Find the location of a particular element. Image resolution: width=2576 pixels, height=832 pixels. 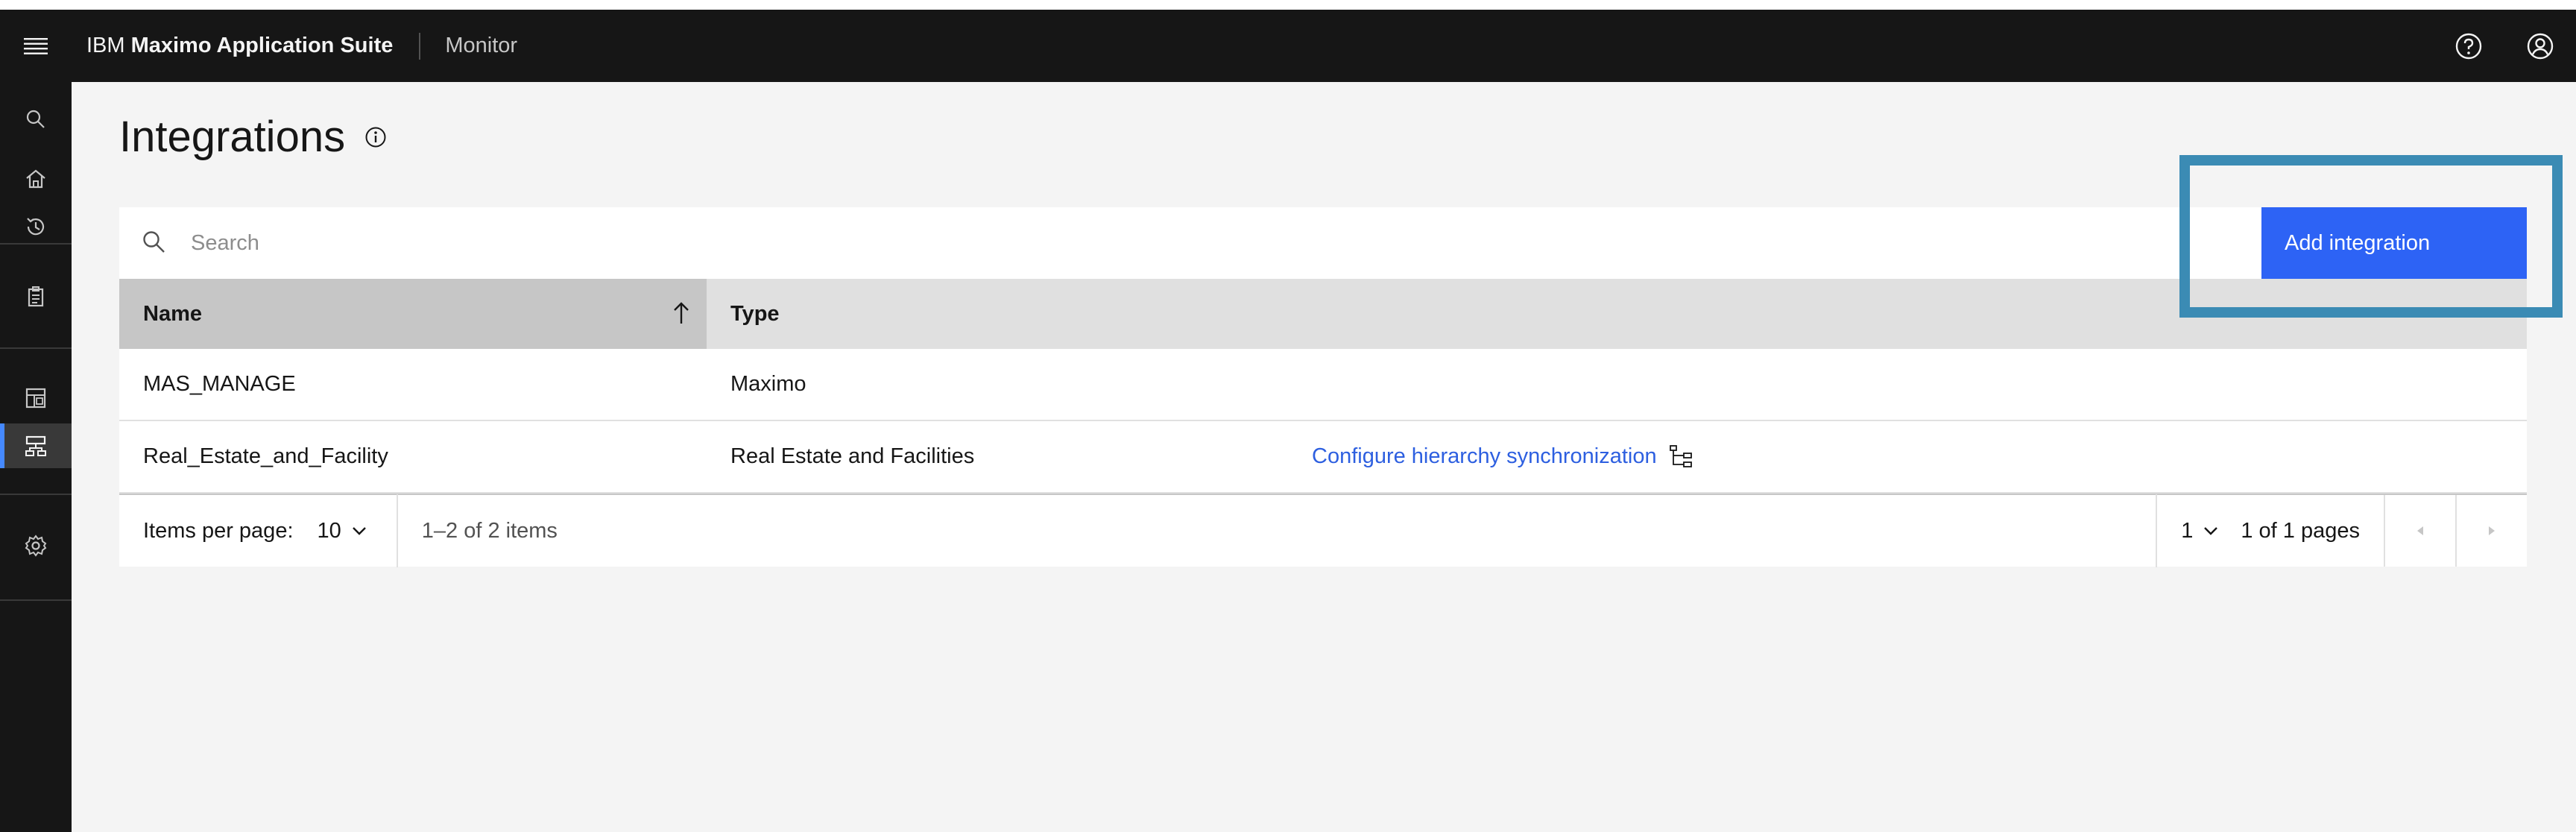

column-header-name: Name is located at coordinates (413, 314).